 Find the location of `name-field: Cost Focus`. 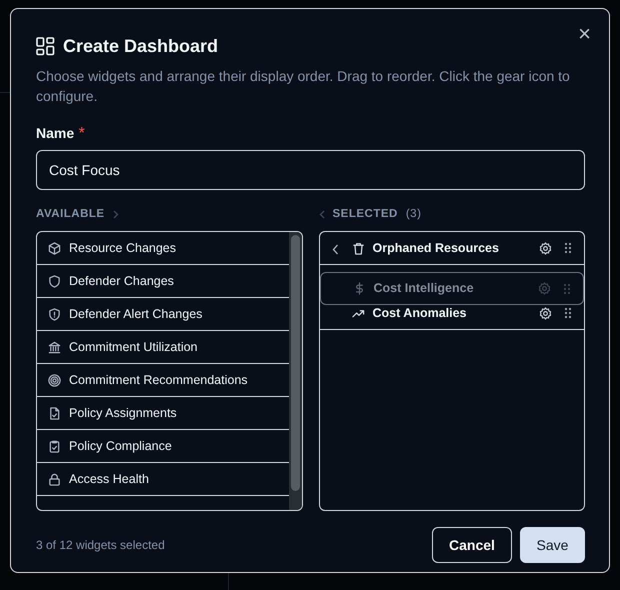

name-field: Cost Focus is located at coordinates (310, 170).